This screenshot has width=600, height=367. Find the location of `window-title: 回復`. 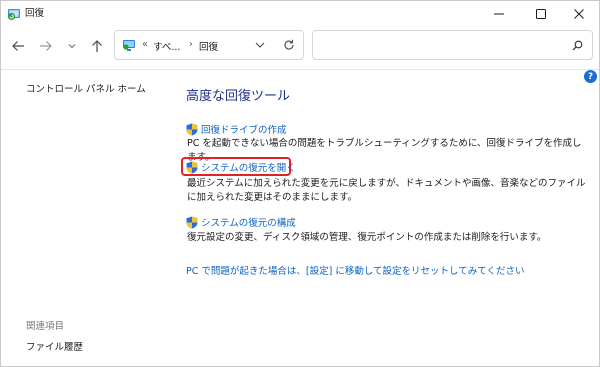

window-title: 回復 is located at coordinates (35, 13).